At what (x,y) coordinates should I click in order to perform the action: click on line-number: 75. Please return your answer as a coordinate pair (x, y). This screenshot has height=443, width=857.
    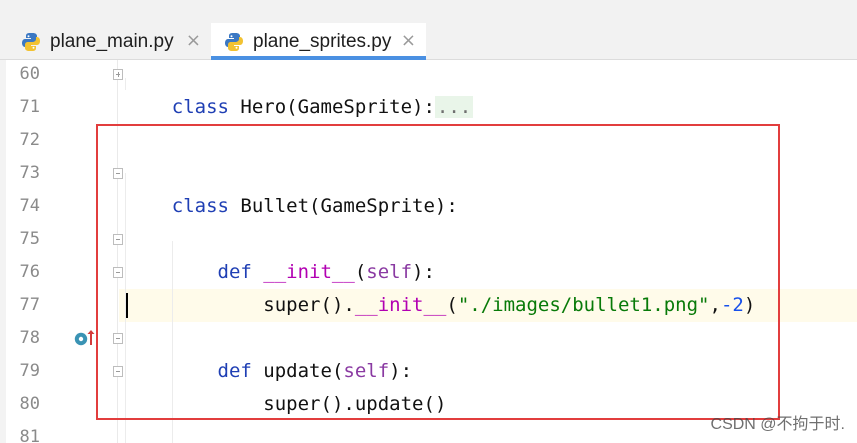
    Looking at the image, I should click on (29, 239).